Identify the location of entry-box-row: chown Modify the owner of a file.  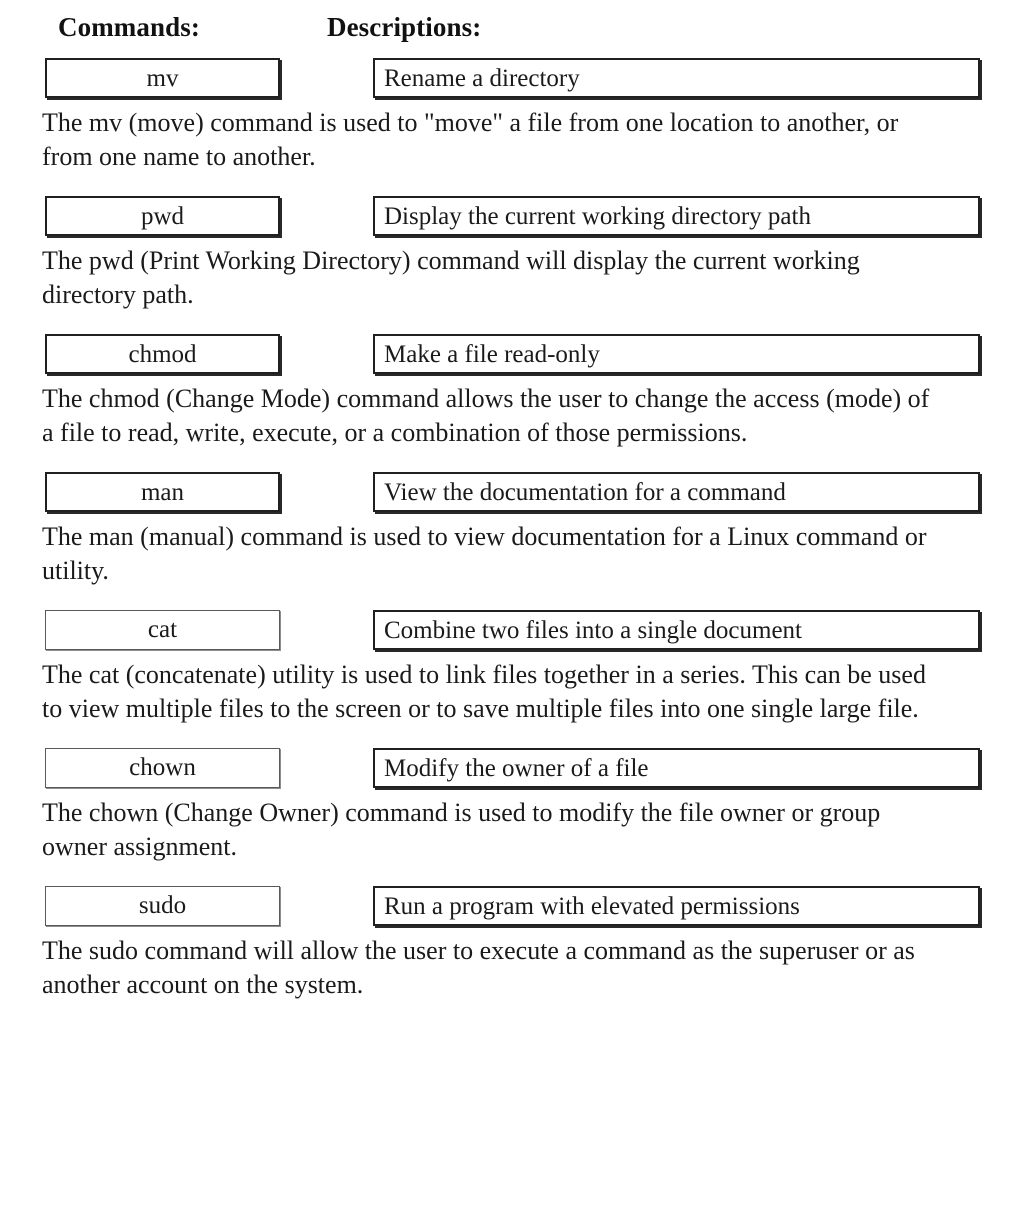
(506, 768).